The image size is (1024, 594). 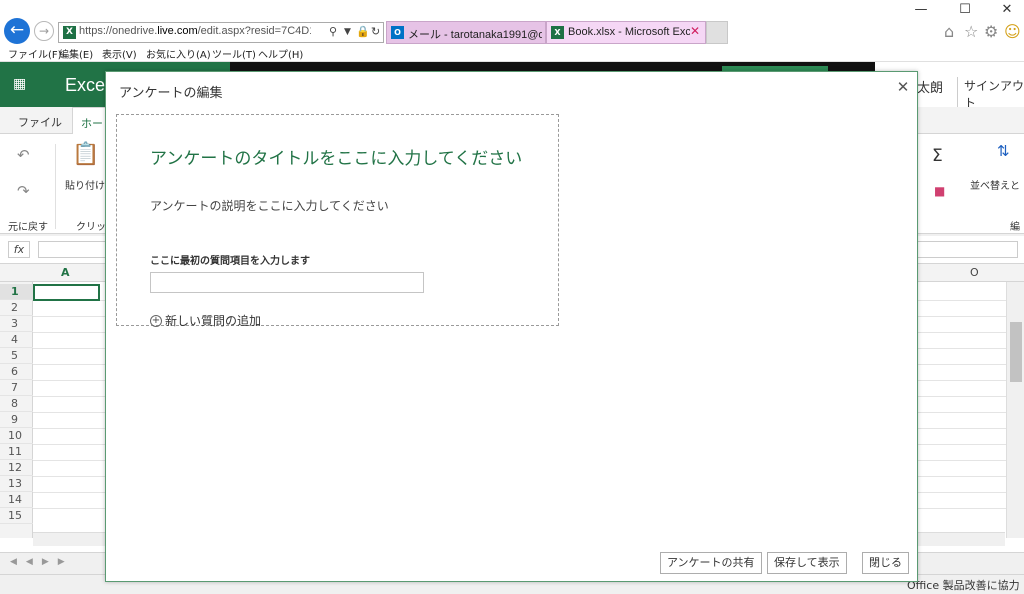 I want to click on close-window-button: ✕, so click(x=1007, y=9).